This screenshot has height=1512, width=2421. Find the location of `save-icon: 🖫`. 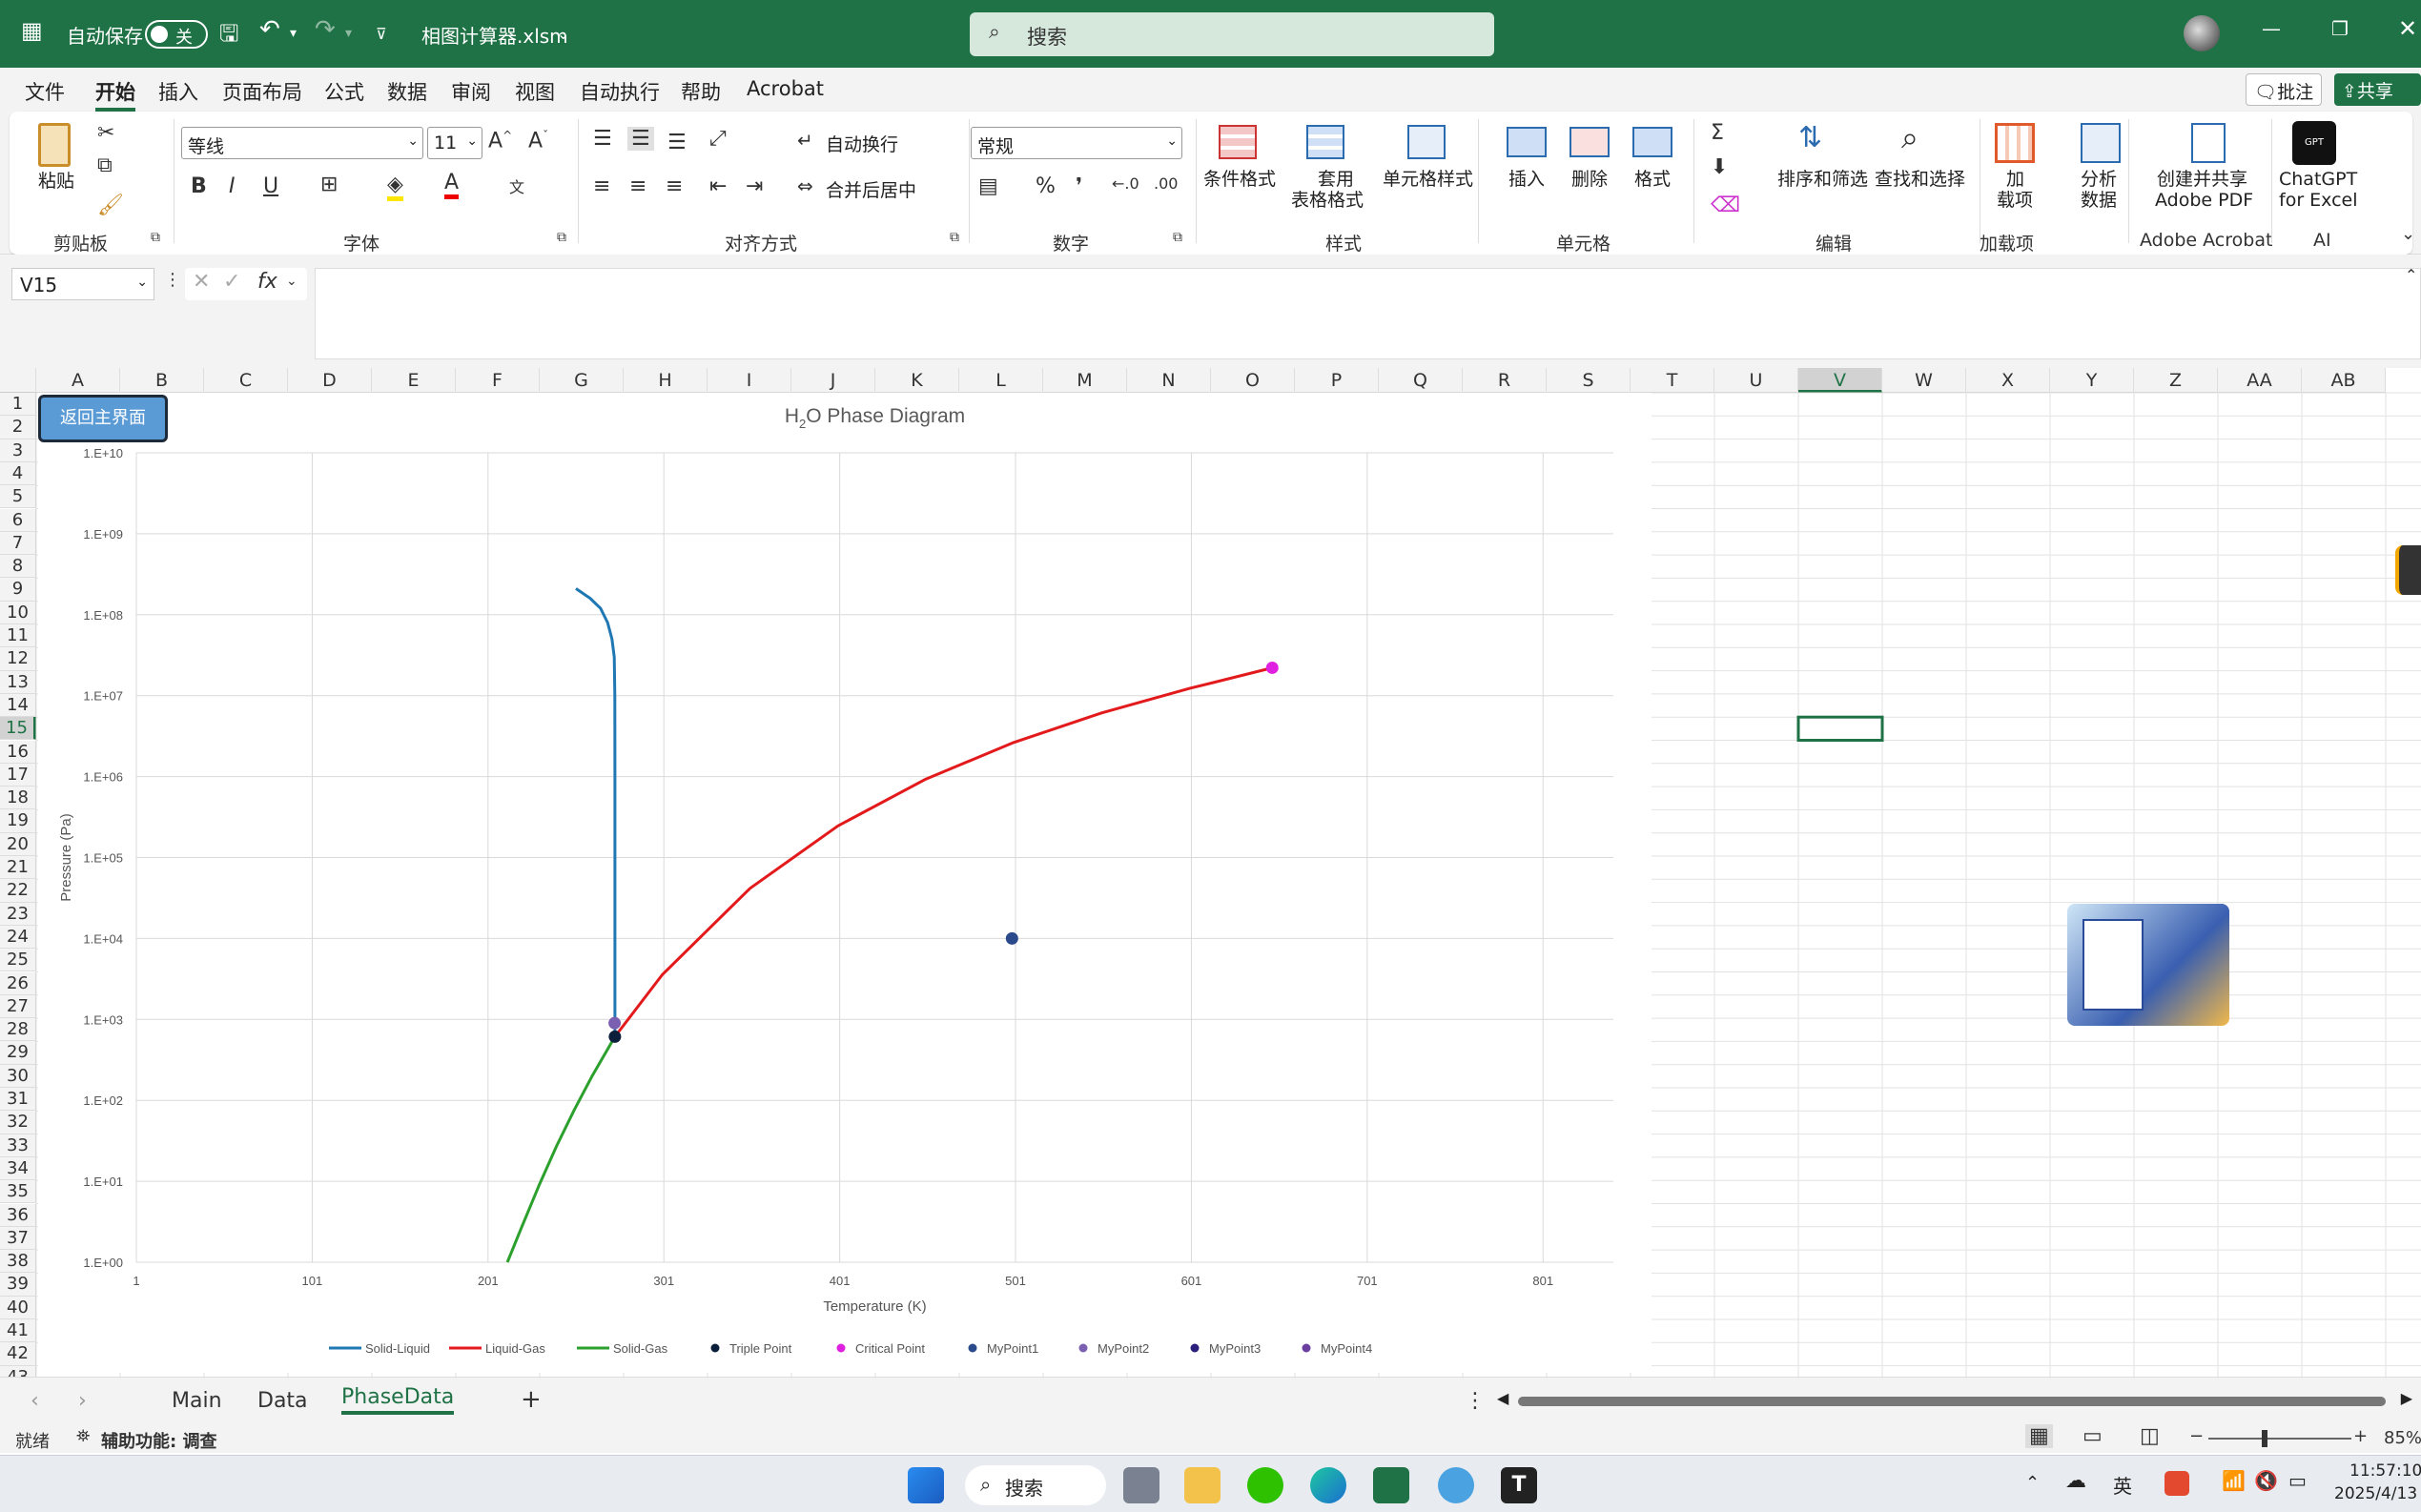

save-icon: 🖫 is located at coordinates (228, 36).